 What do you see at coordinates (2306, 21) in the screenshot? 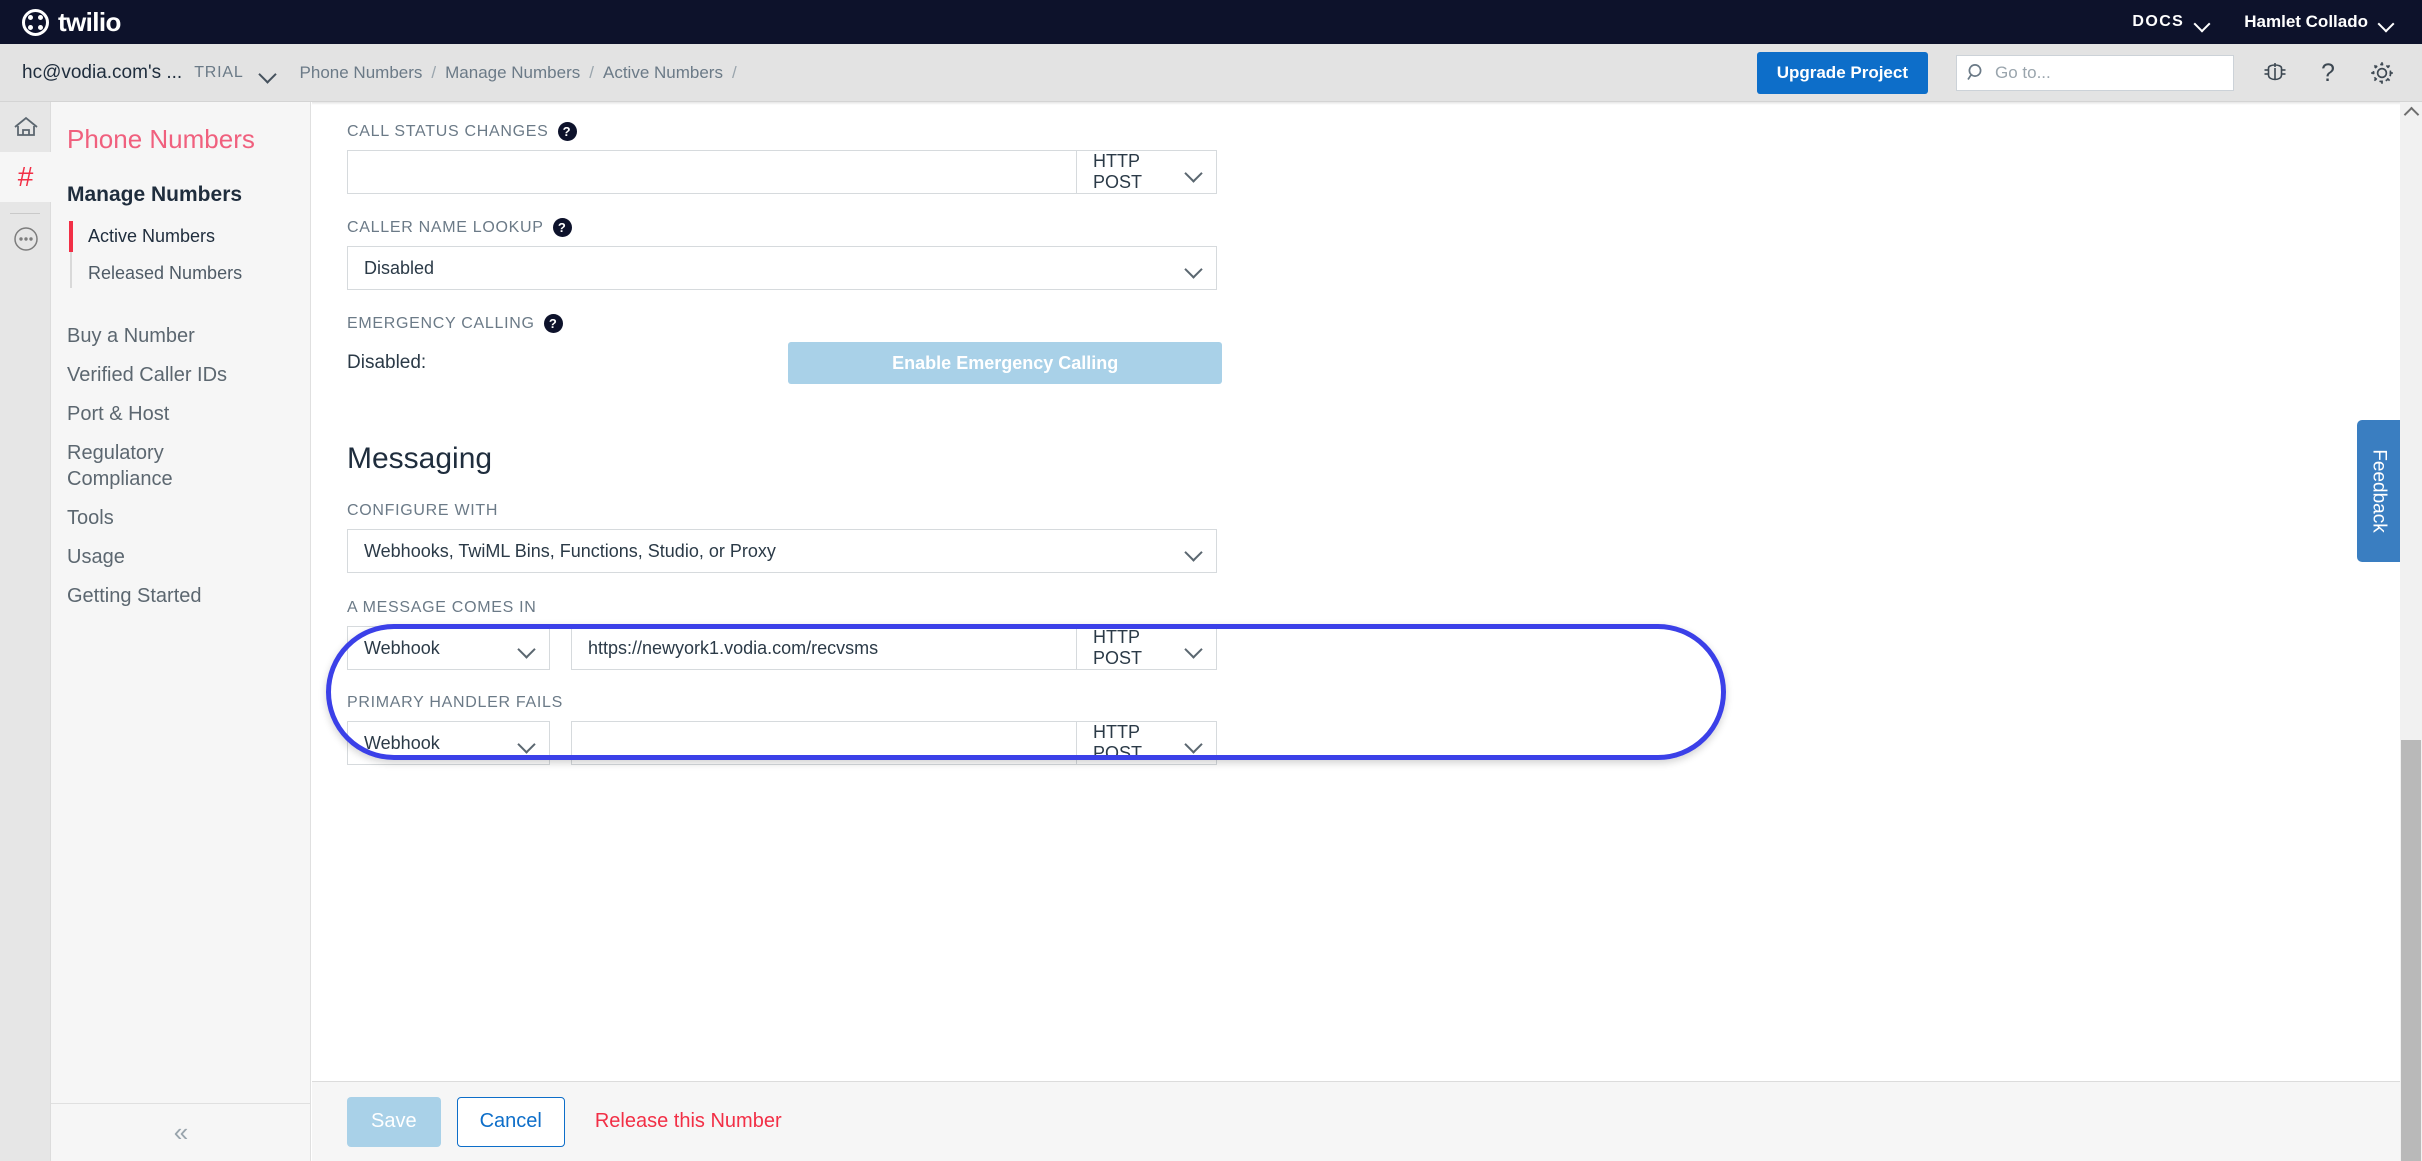
I see `user-name-label: Hamlet Collado` at bounding box center [2306, 21].